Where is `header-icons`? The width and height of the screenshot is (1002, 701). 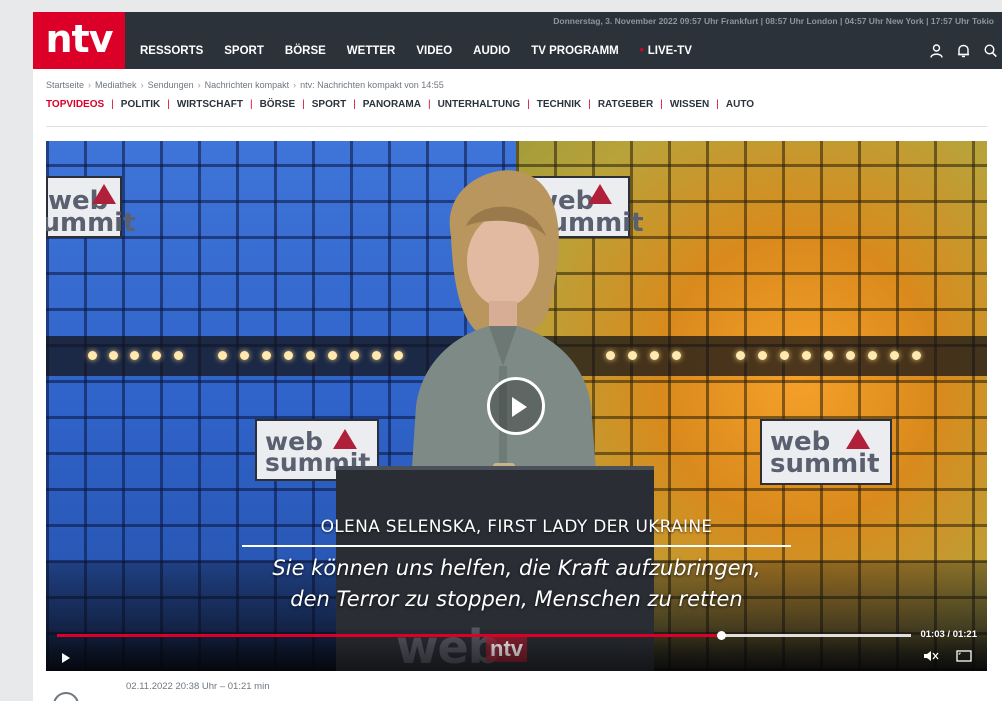 header-icons is located at coordinates (963, 51).